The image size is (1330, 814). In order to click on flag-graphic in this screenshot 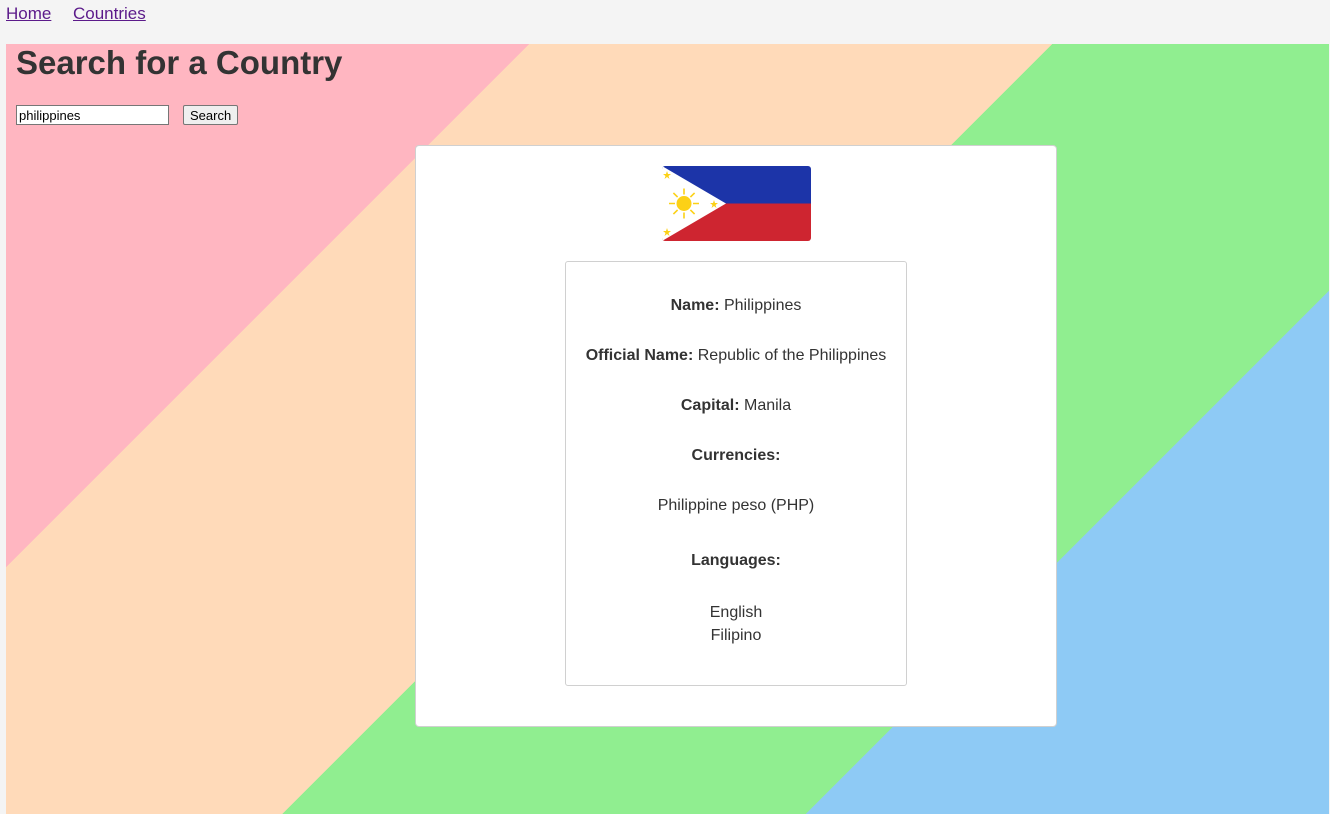, I will do `click(736, 203)`.